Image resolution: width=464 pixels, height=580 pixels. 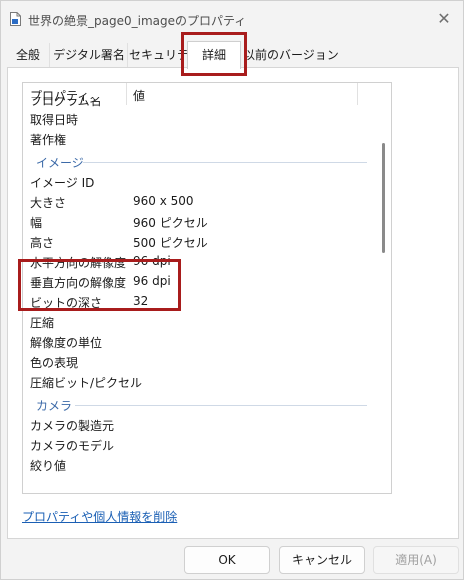 I want to click on window-title: 世界の絶景_page0_imageのプロパティ, so click(x=137, y=21).